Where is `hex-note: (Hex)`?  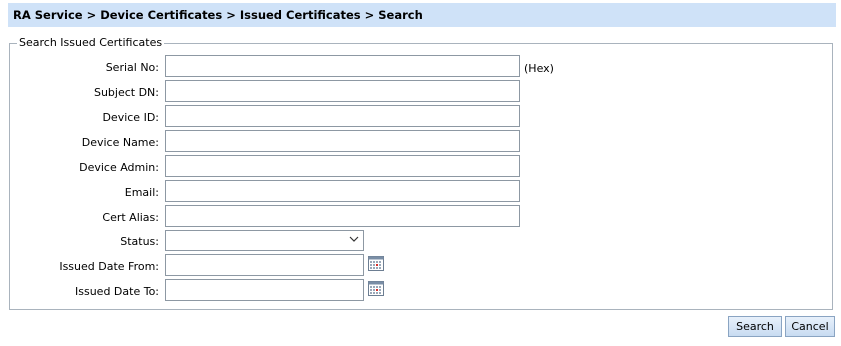
hex-note: (Hex) is located at coordinates (539, 68).